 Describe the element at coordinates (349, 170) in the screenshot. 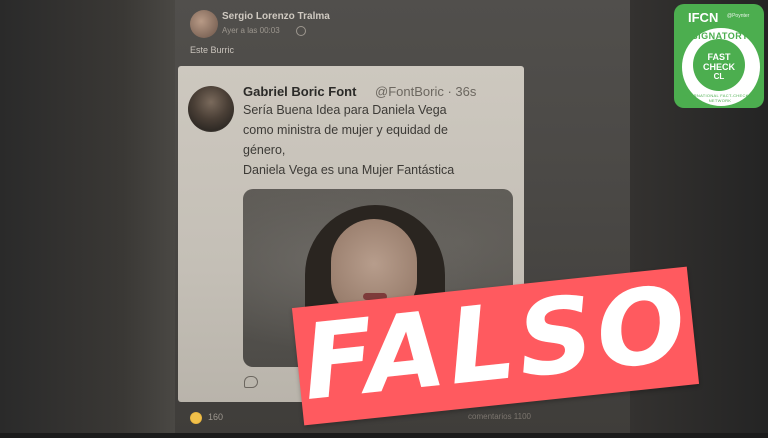

I see `tweet-line: Daniela Vega es una Mujer Fantástica` at that location.